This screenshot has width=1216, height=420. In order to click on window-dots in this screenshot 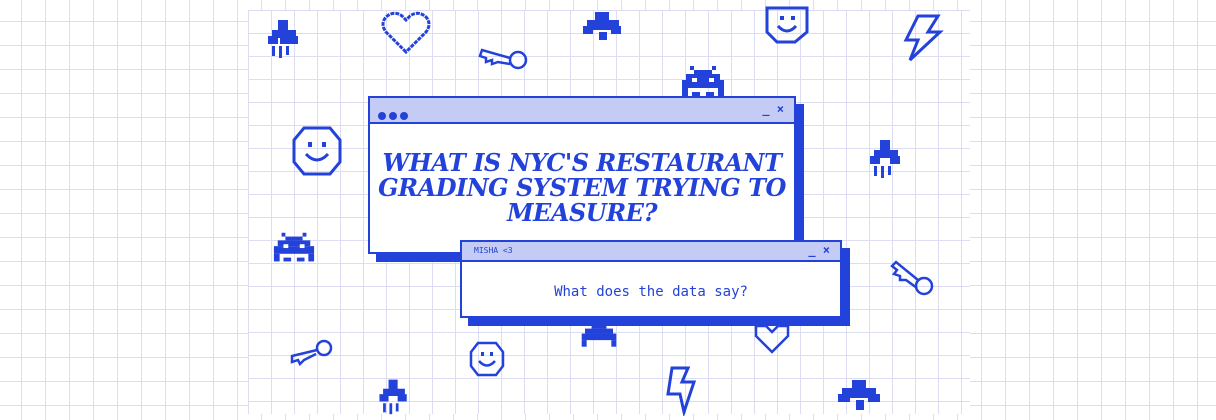, I will do `click(394, 114)`.